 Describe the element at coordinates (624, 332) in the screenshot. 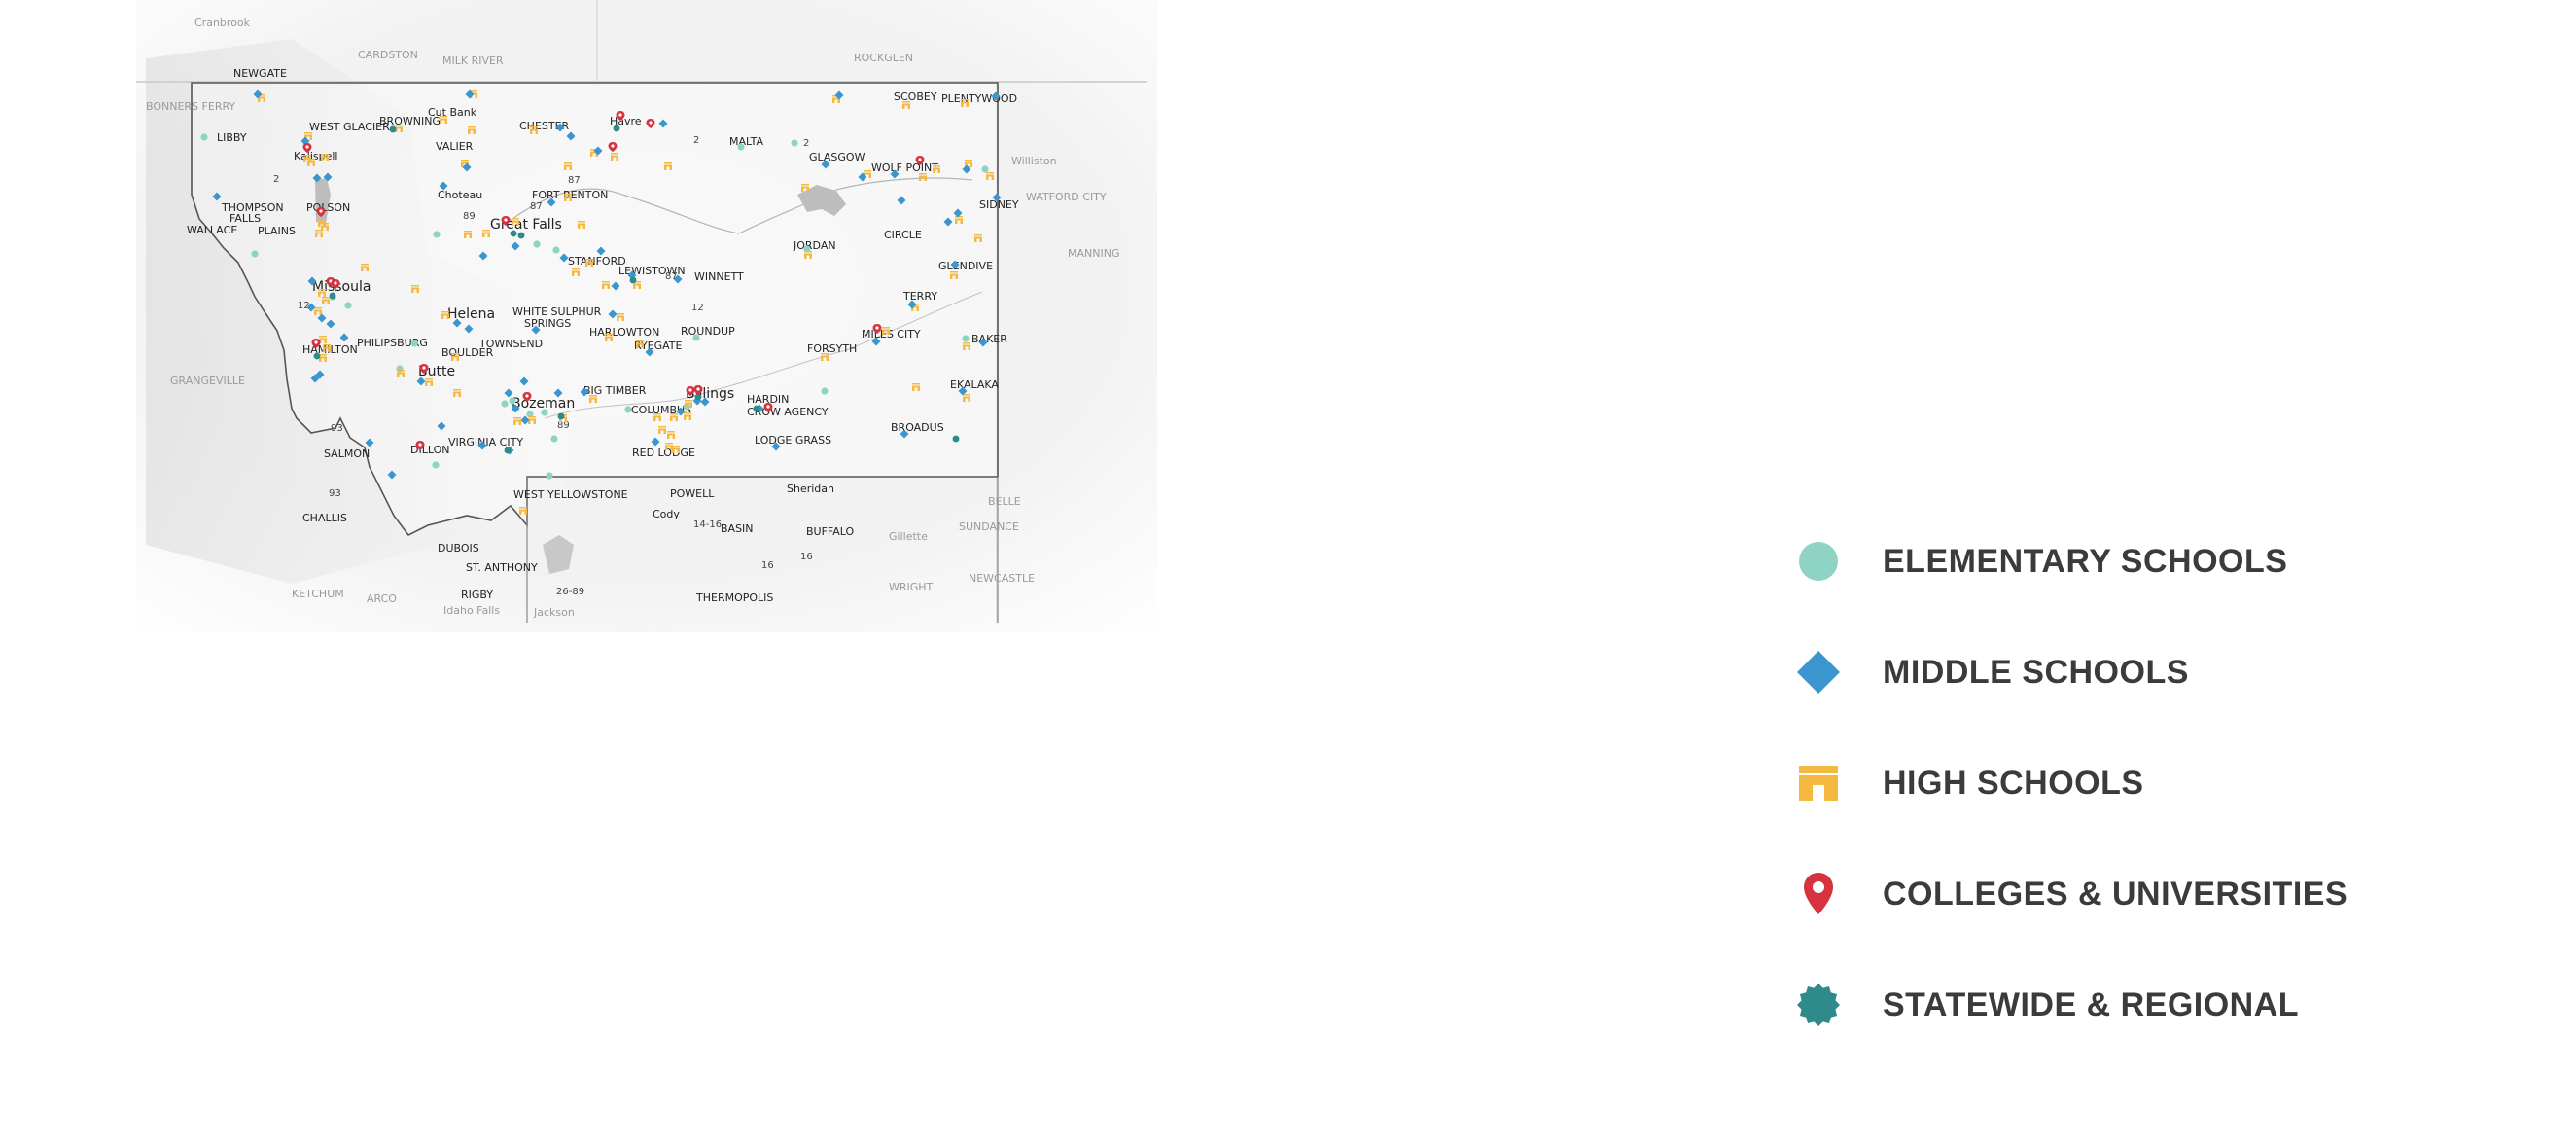

I see `place-label: HARLOWTON` at that location.